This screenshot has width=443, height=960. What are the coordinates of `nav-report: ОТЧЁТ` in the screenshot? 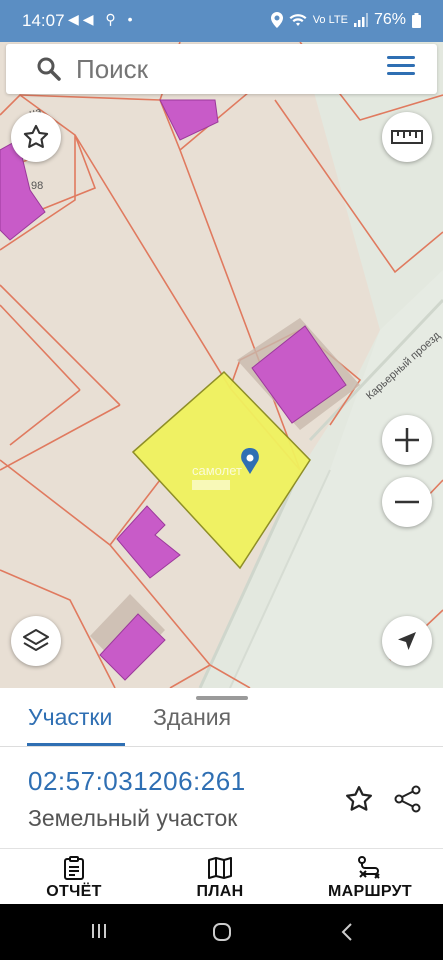 It's located at (74, 877).